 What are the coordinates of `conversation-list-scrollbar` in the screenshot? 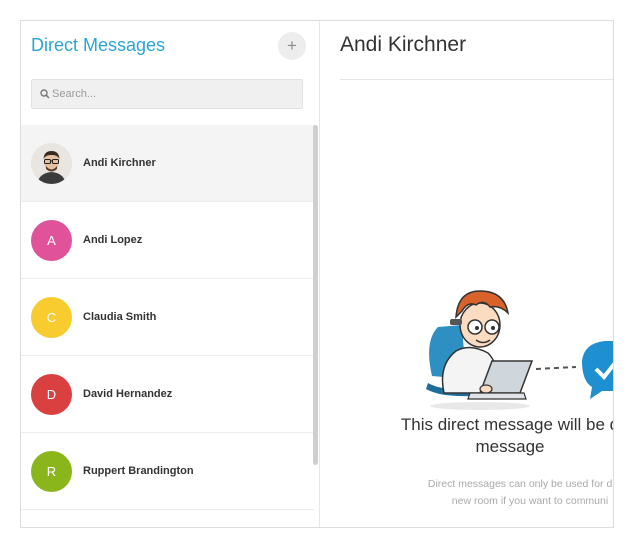 It's located at (315, 295).